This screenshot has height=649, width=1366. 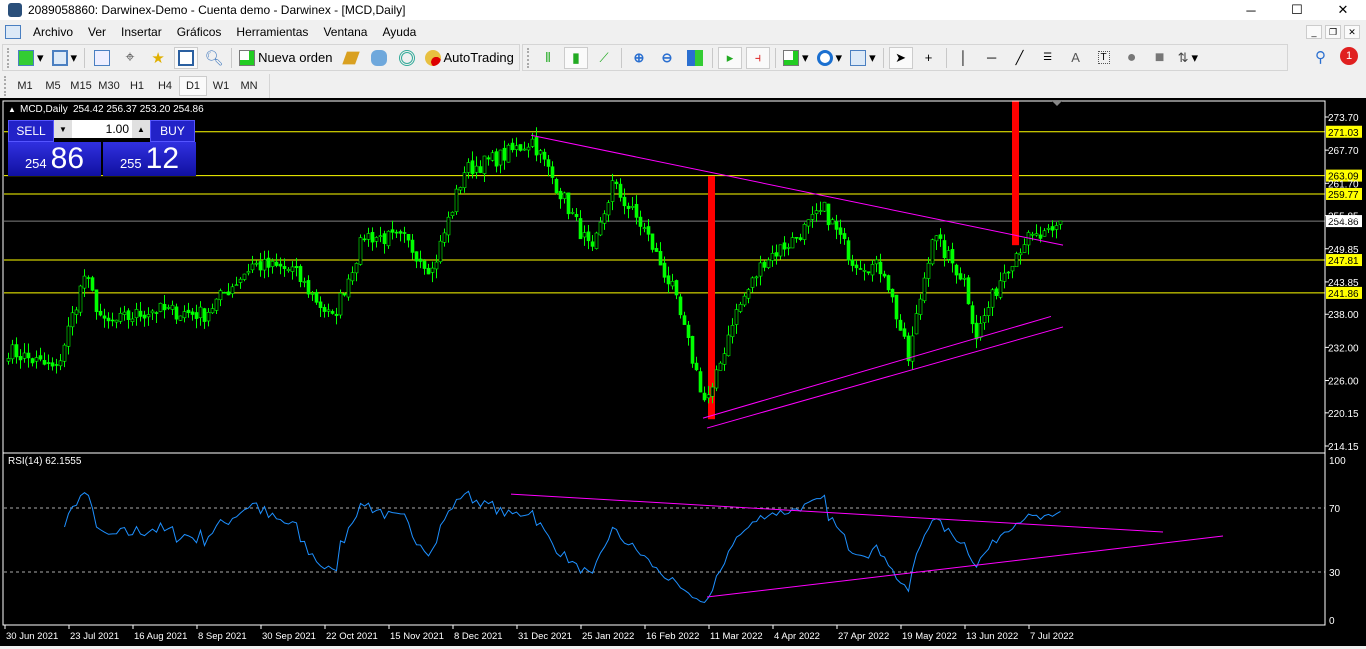 What do you see at coordinates (31, 131) in the screenshot?
I see `sell-button: SELL` at bounding box center [31, 131].